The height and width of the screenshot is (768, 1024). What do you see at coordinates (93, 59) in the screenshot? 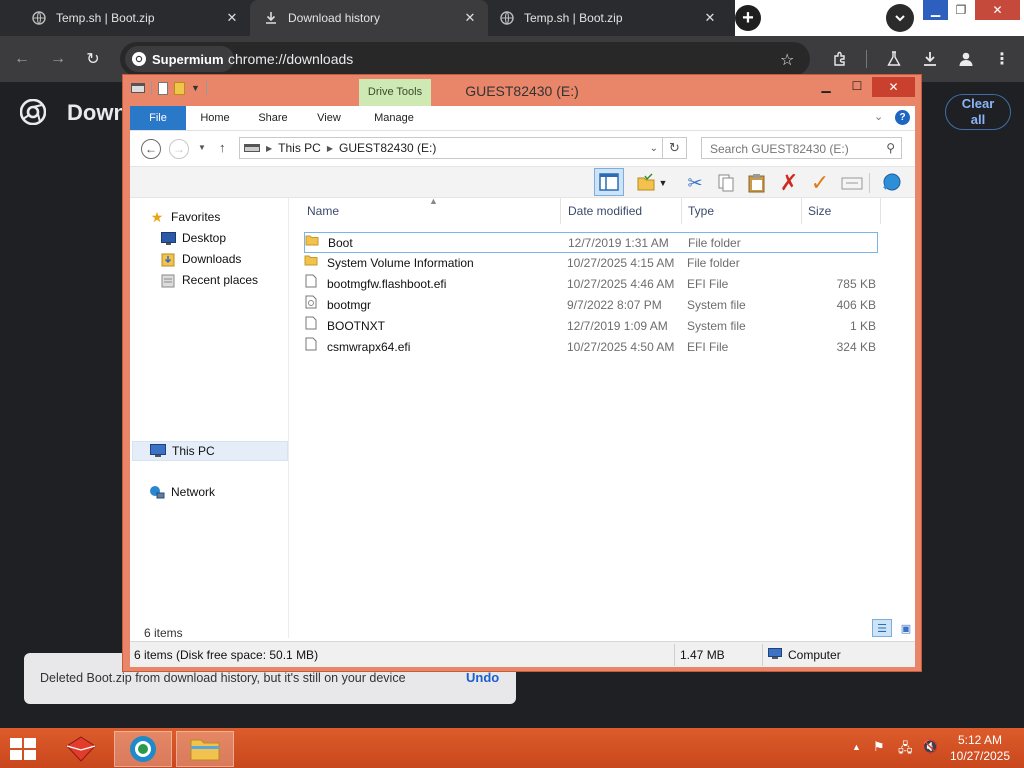
I see `reload-button: ↻` at bounding box center [93, 59].